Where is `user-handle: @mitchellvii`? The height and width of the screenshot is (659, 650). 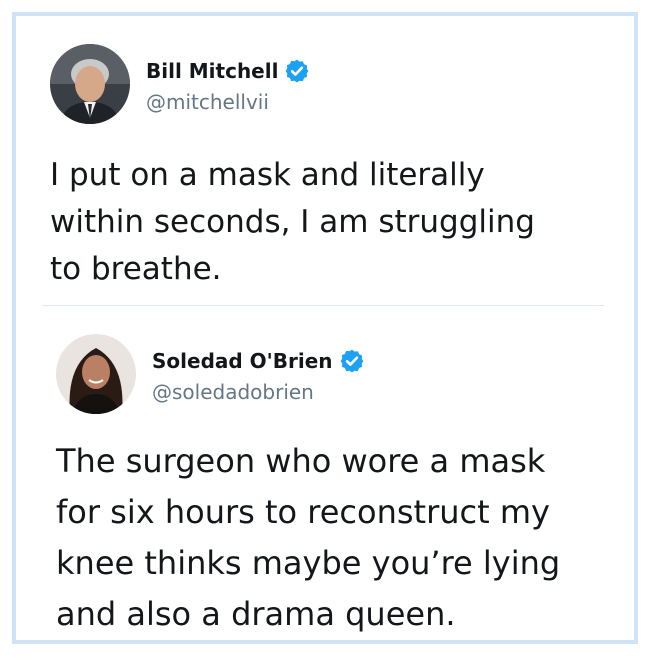
user-handle: @mitchellvii is located at coordinates (228, 102).